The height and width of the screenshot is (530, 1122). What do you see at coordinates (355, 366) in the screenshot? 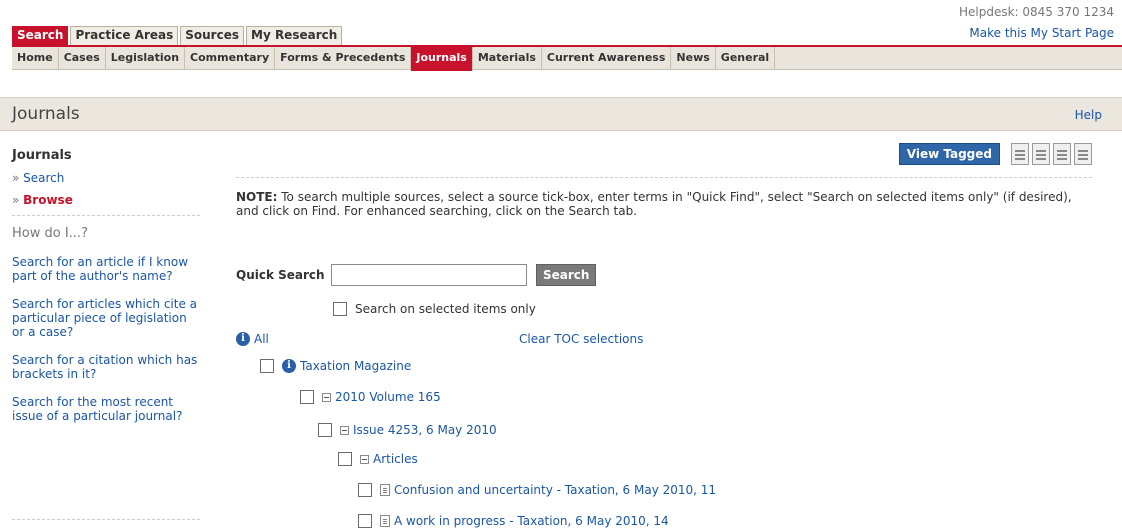
I see `journal-link: Taxation Magazine` at bounding box center [355, 366].